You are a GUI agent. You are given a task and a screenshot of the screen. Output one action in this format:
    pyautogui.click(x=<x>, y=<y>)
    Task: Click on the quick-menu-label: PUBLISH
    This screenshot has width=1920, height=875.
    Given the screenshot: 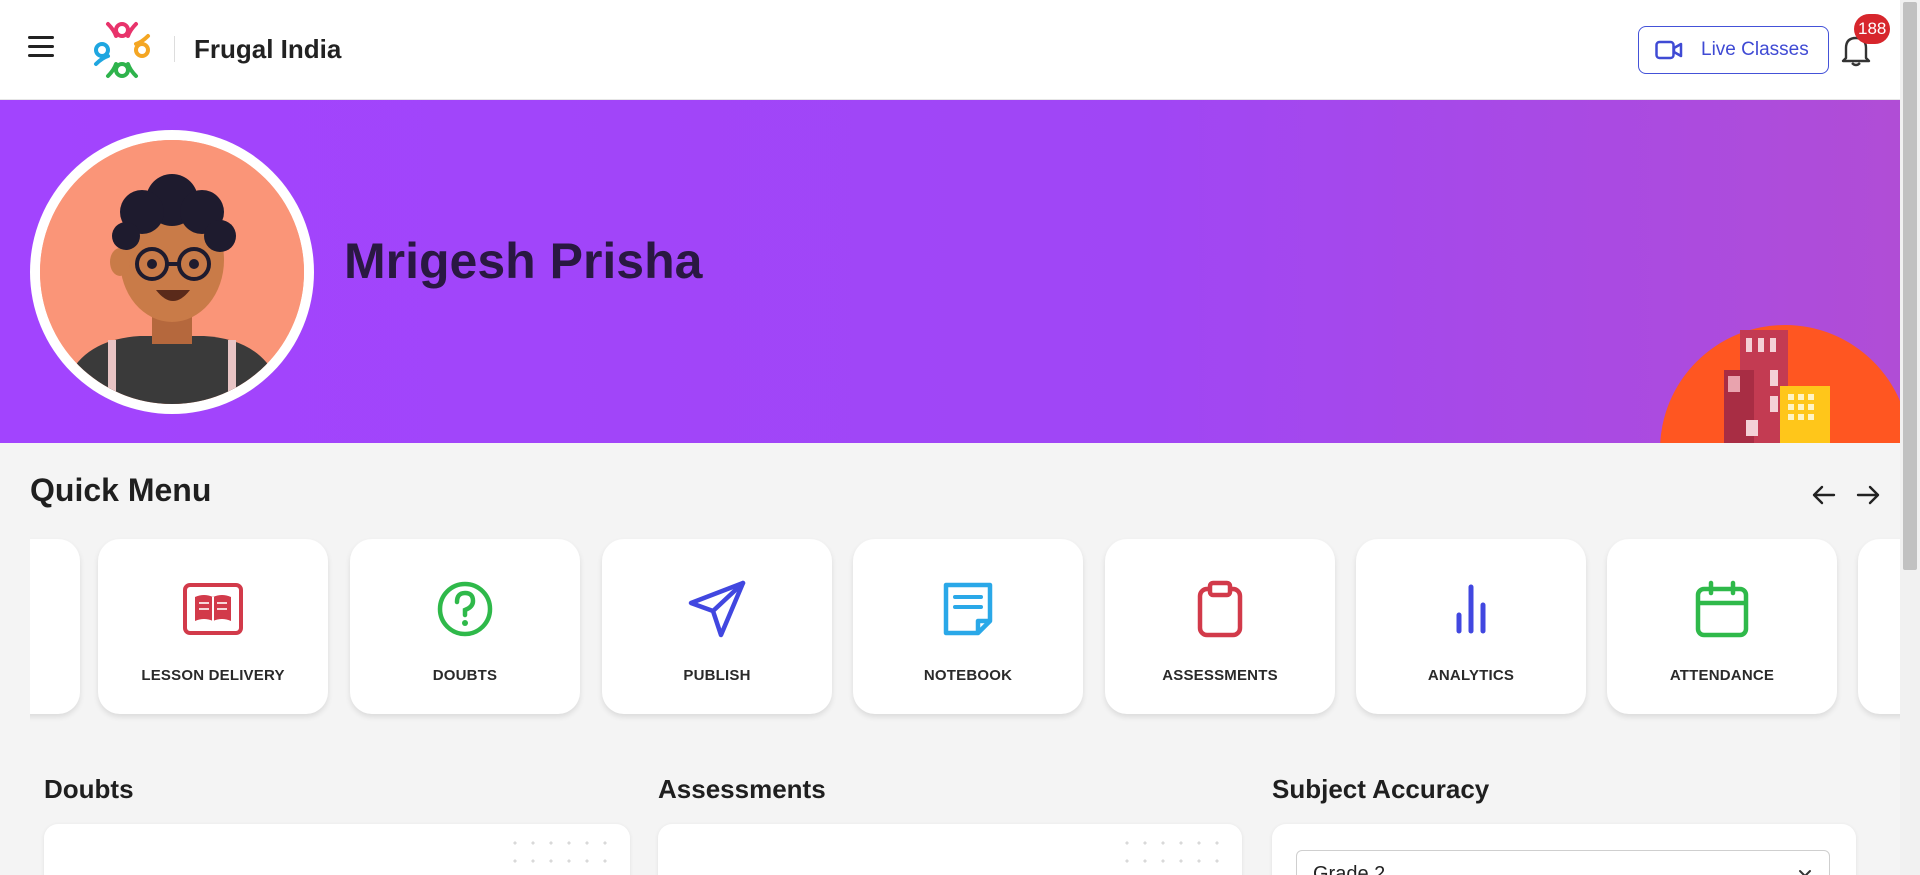 What is the action you would take?
    pyautogui.click(x=717, y=675)
    